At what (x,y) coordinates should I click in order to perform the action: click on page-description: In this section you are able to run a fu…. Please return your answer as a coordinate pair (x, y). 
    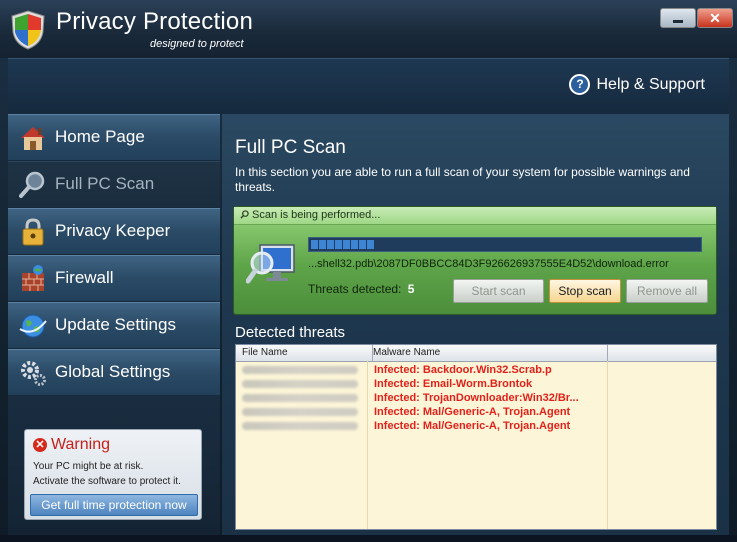
    Looking at the image, I should click on (462, 179).